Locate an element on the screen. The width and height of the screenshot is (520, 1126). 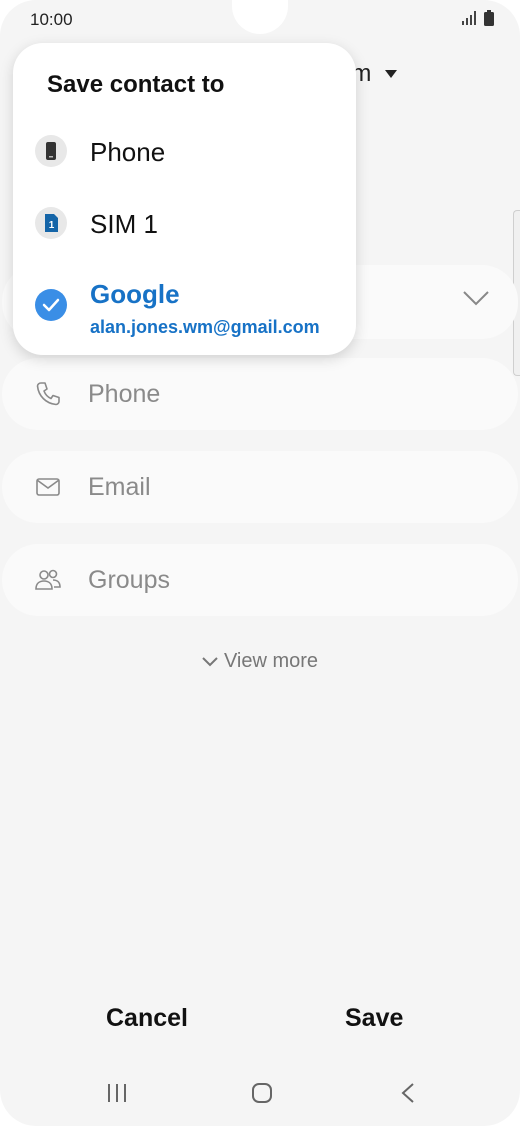
option-account-email: alan.jones.wm@gmail.com is located at coordinates (205, 327).